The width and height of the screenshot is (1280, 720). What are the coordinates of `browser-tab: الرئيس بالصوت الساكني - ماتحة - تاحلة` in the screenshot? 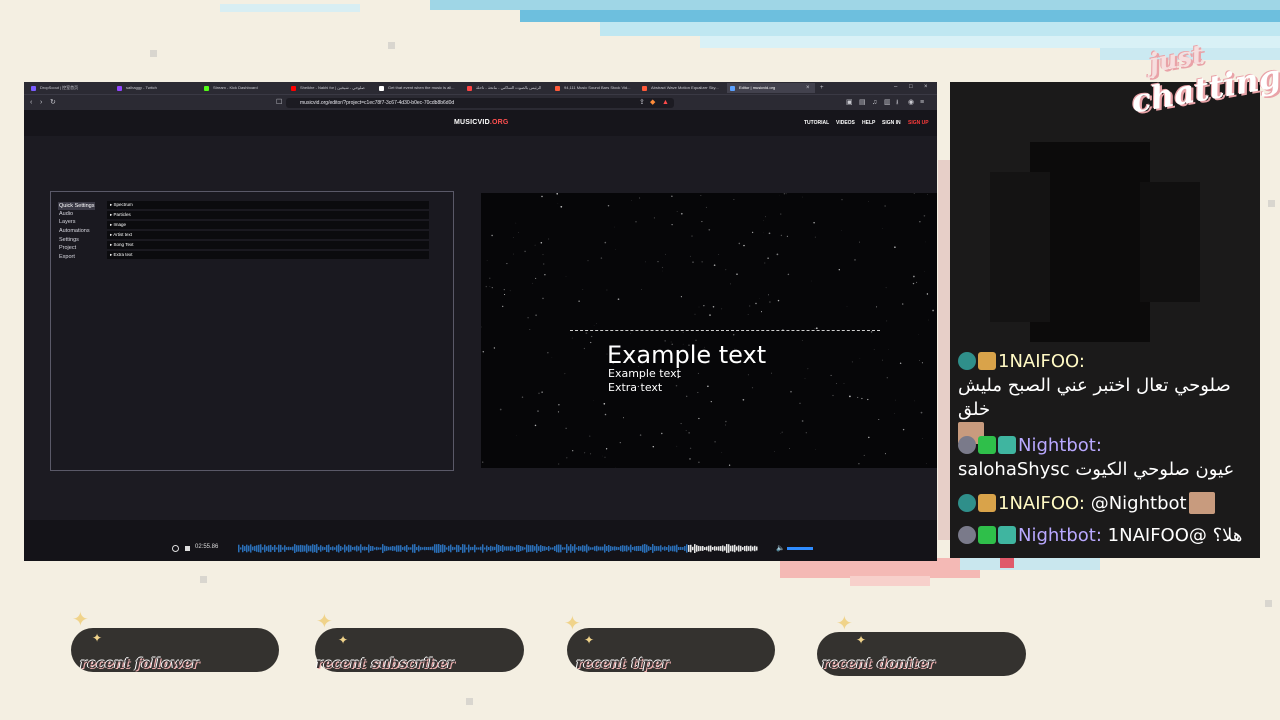 It's located at (506, 88).